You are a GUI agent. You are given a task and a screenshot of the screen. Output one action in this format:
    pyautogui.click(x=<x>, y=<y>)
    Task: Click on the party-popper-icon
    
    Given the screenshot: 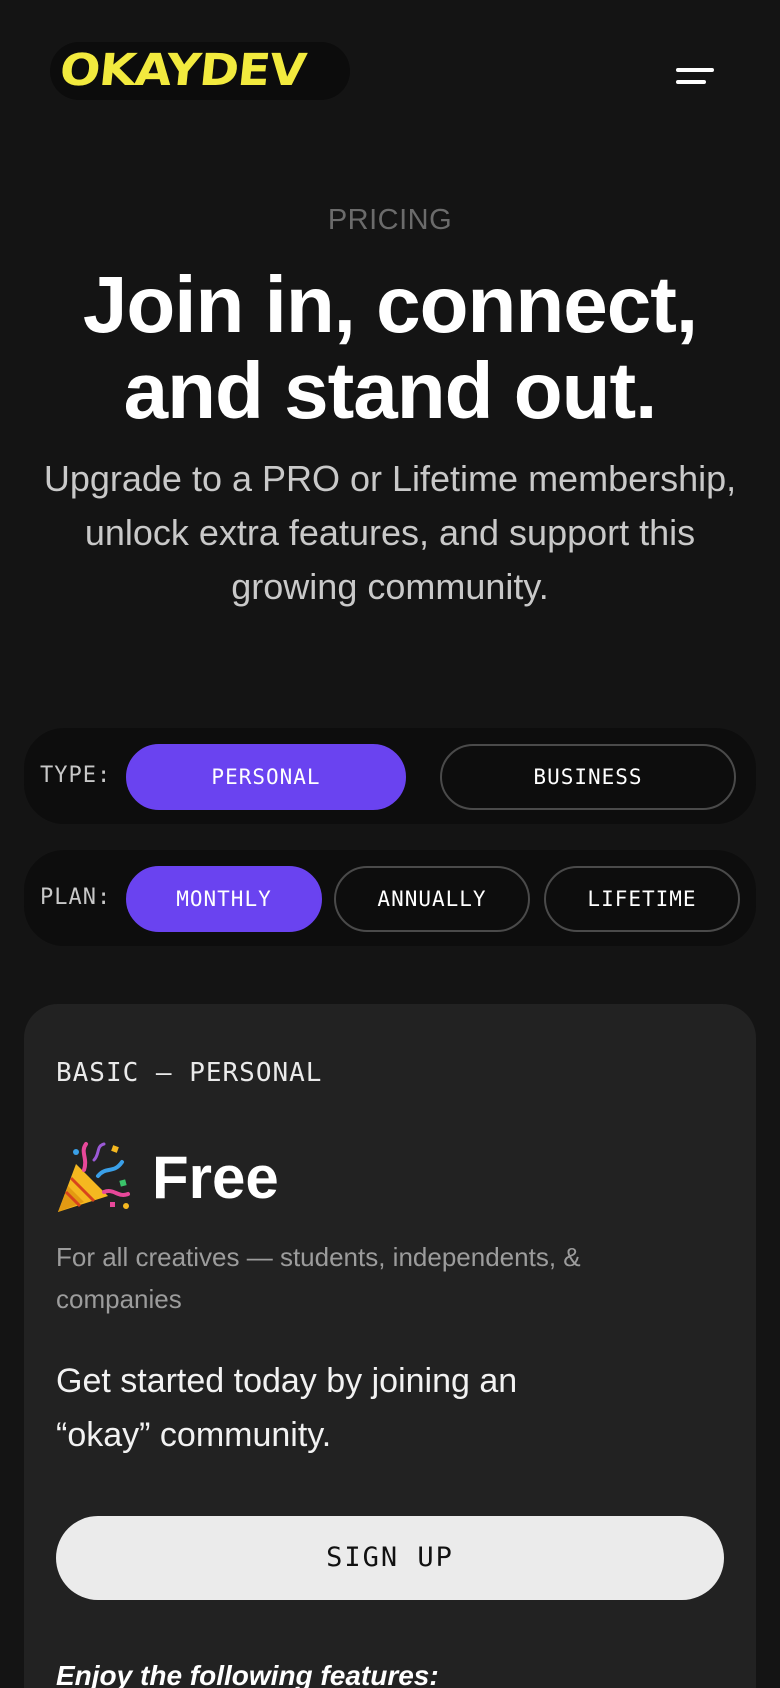 What is the action you would take?
    pyautogui.click(x=94, y=1177)
    